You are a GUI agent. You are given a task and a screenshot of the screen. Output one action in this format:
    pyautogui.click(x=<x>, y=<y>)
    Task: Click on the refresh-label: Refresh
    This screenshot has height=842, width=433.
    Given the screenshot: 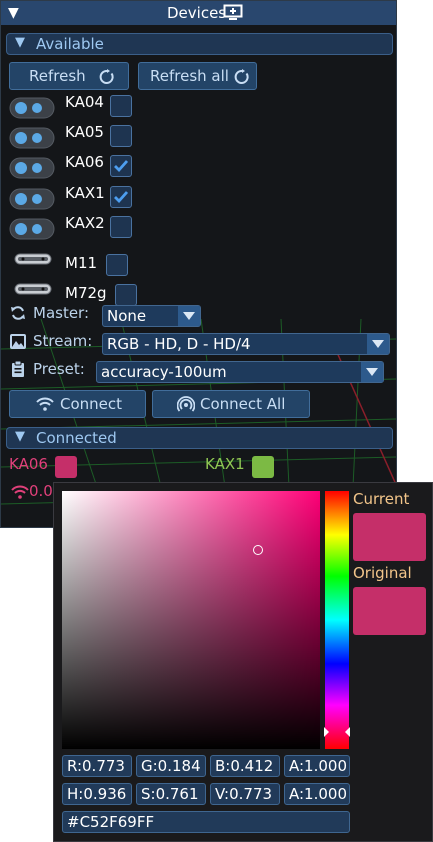 What is the action you would take?
    pyautogui.click(x=57, y=76)
    